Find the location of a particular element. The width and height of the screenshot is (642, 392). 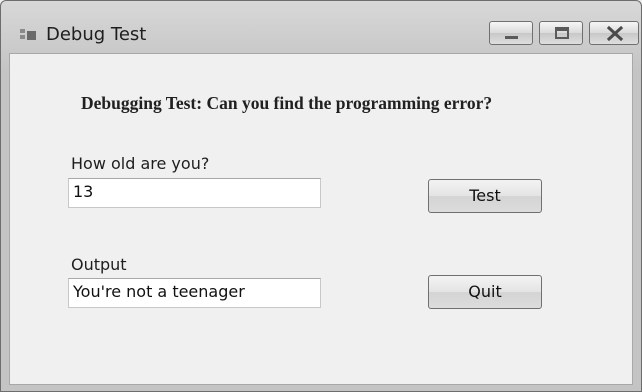

maximize-icon is located at coordinates (562, 33).